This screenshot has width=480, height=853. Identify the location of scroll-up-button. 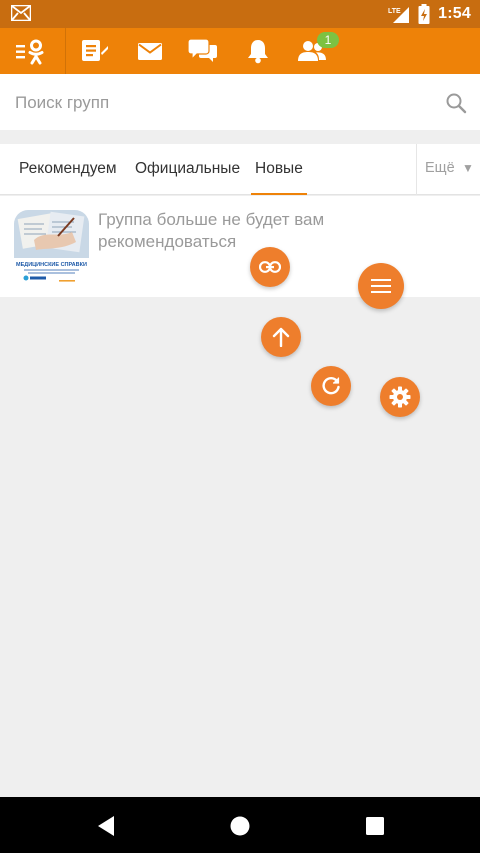
(281, 337).